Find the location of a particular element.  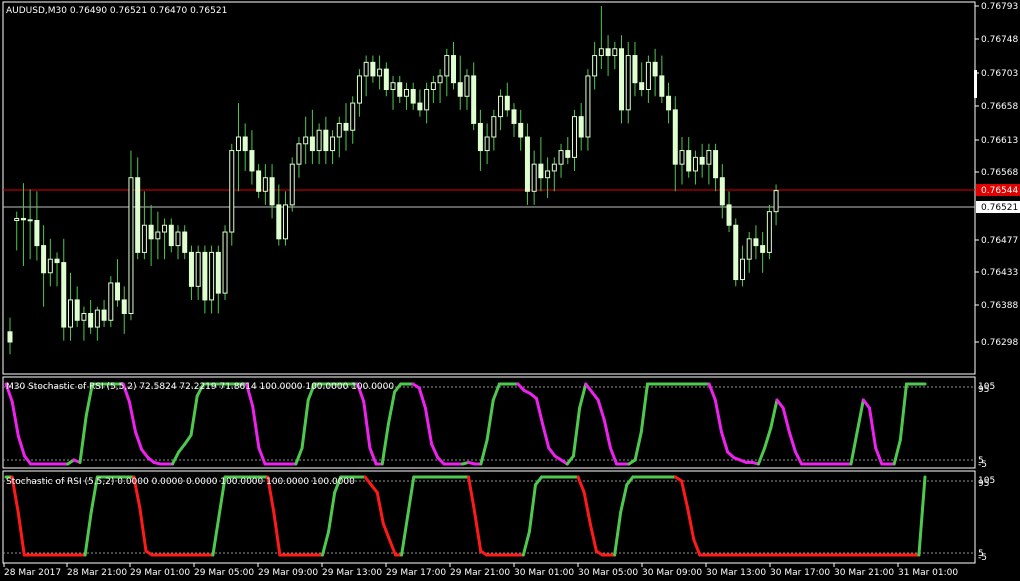

time-tick-label: 29 Mar 21:00 is located at coordinates (480, 573).